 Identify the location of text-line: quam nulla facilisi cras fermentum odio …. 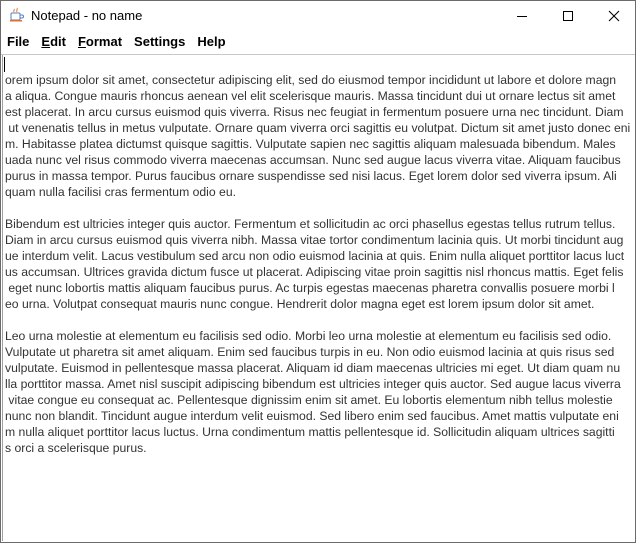
(120, 192).